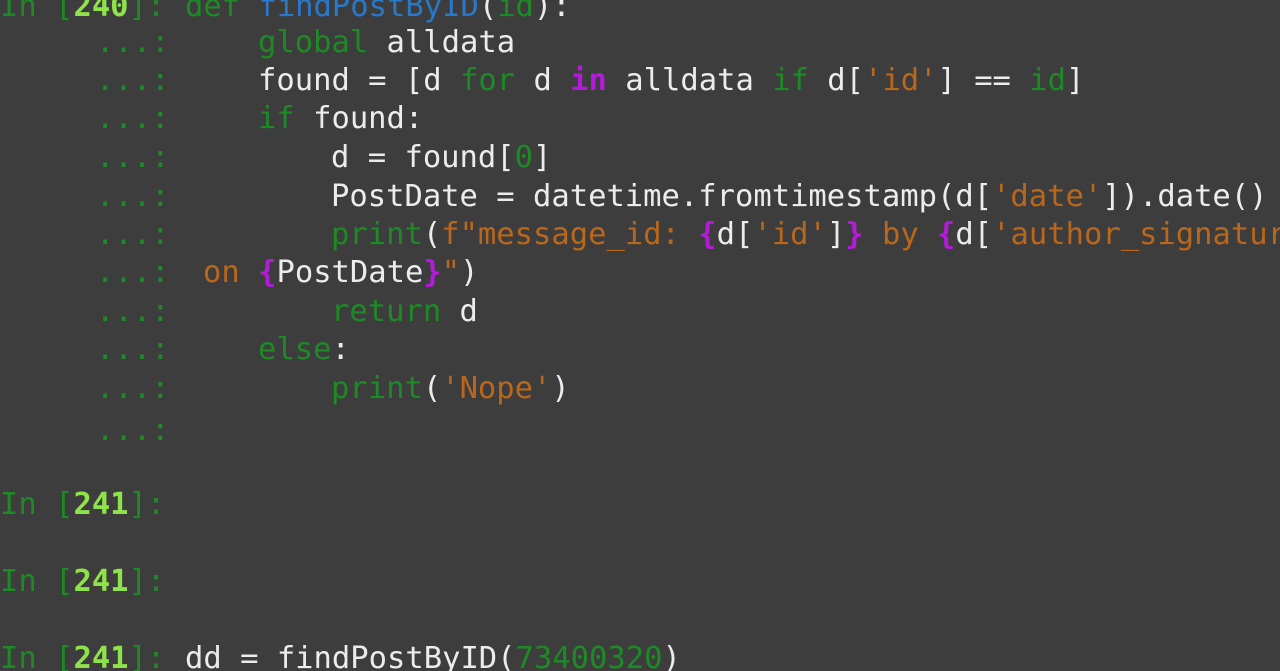 Image resolution: width=1280 pixels, height=671 pixels. I want to click on code-token: 0, so click(524, 157).